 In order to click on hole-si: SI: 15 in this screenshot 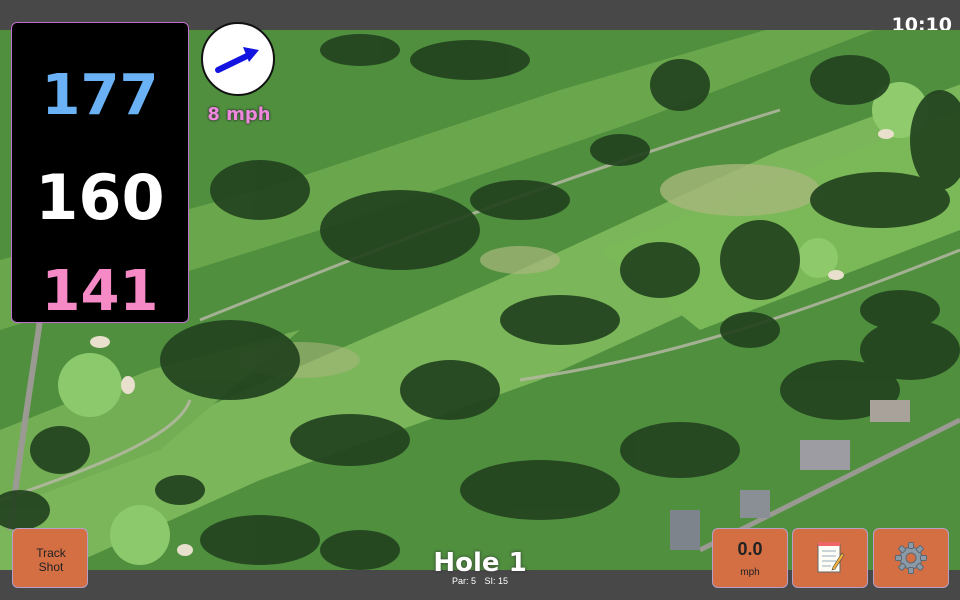, I will do `click(496, 581)`.